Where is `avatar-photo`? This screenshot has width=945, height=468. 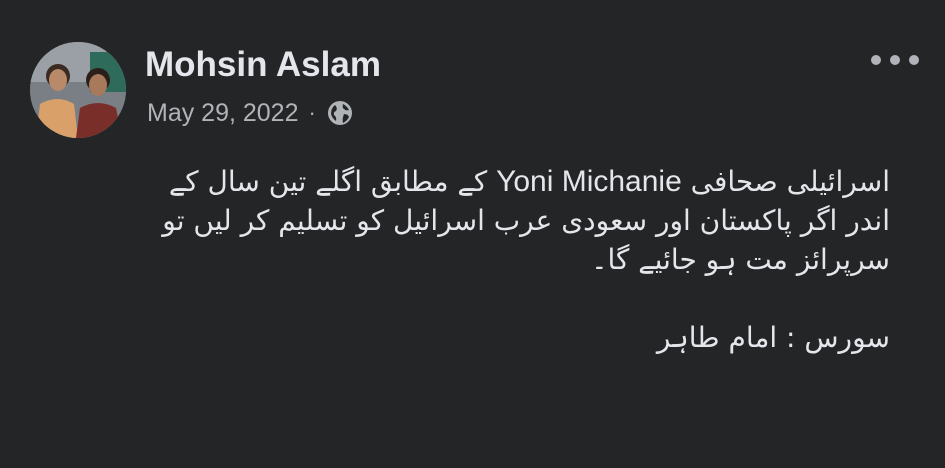
avatar-photo is located at coordinates (78, 90).